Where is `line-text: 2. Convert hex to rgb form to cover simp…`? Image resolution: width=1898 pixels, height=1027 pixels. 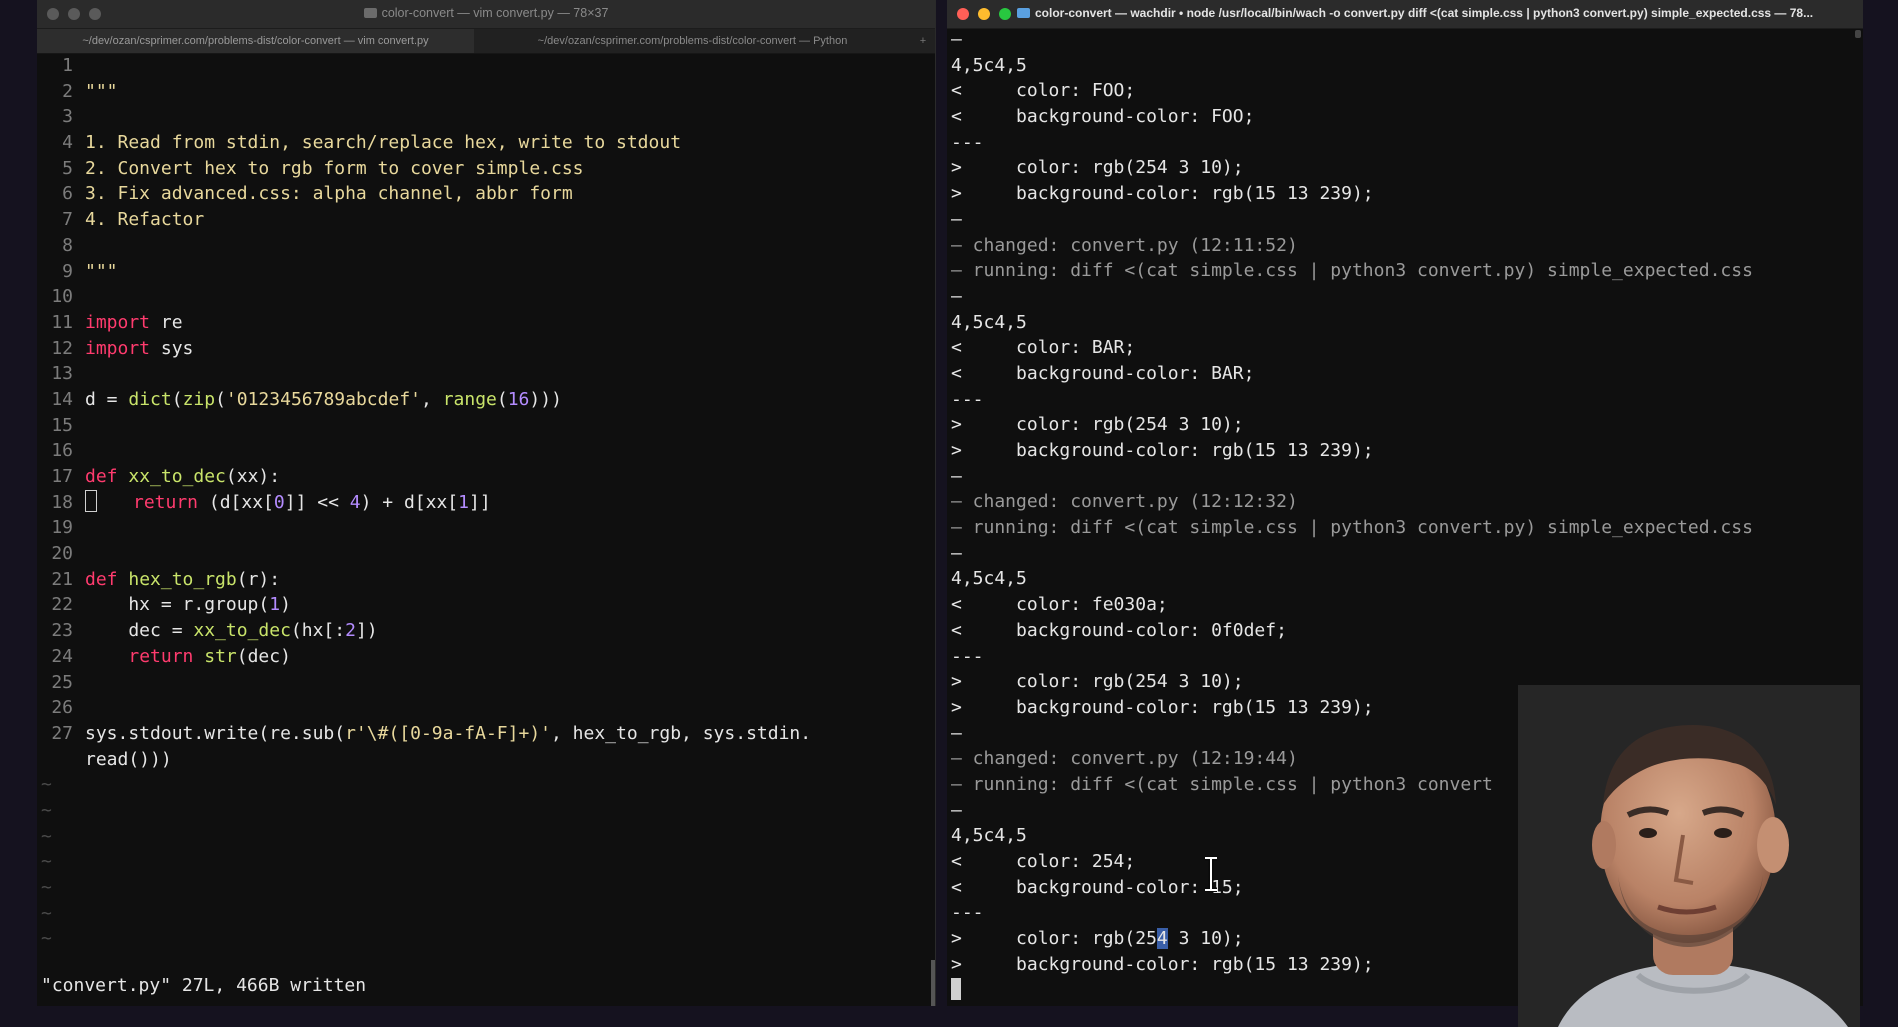 line-text: 2. Convert hex to rgb form to cover simp… is located at coordinates (334, 168).